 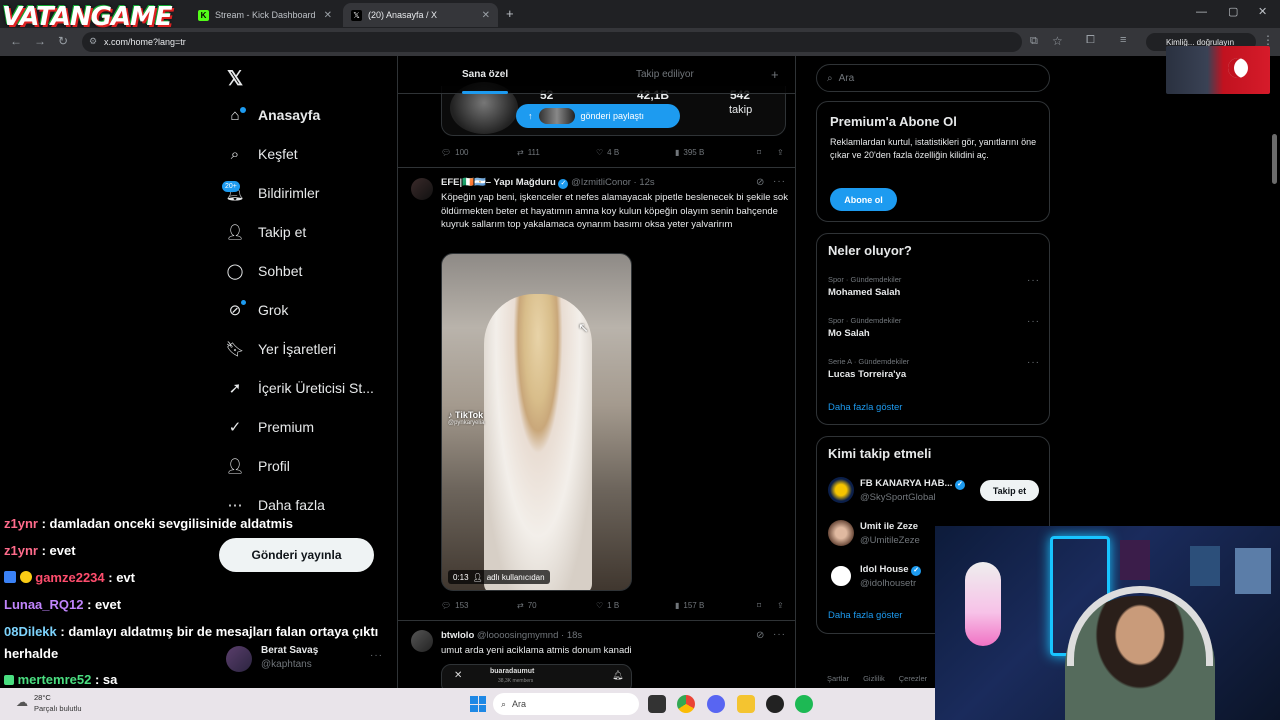 I want to click on footer-link: Gizlilik, so click(x=874, y=678).